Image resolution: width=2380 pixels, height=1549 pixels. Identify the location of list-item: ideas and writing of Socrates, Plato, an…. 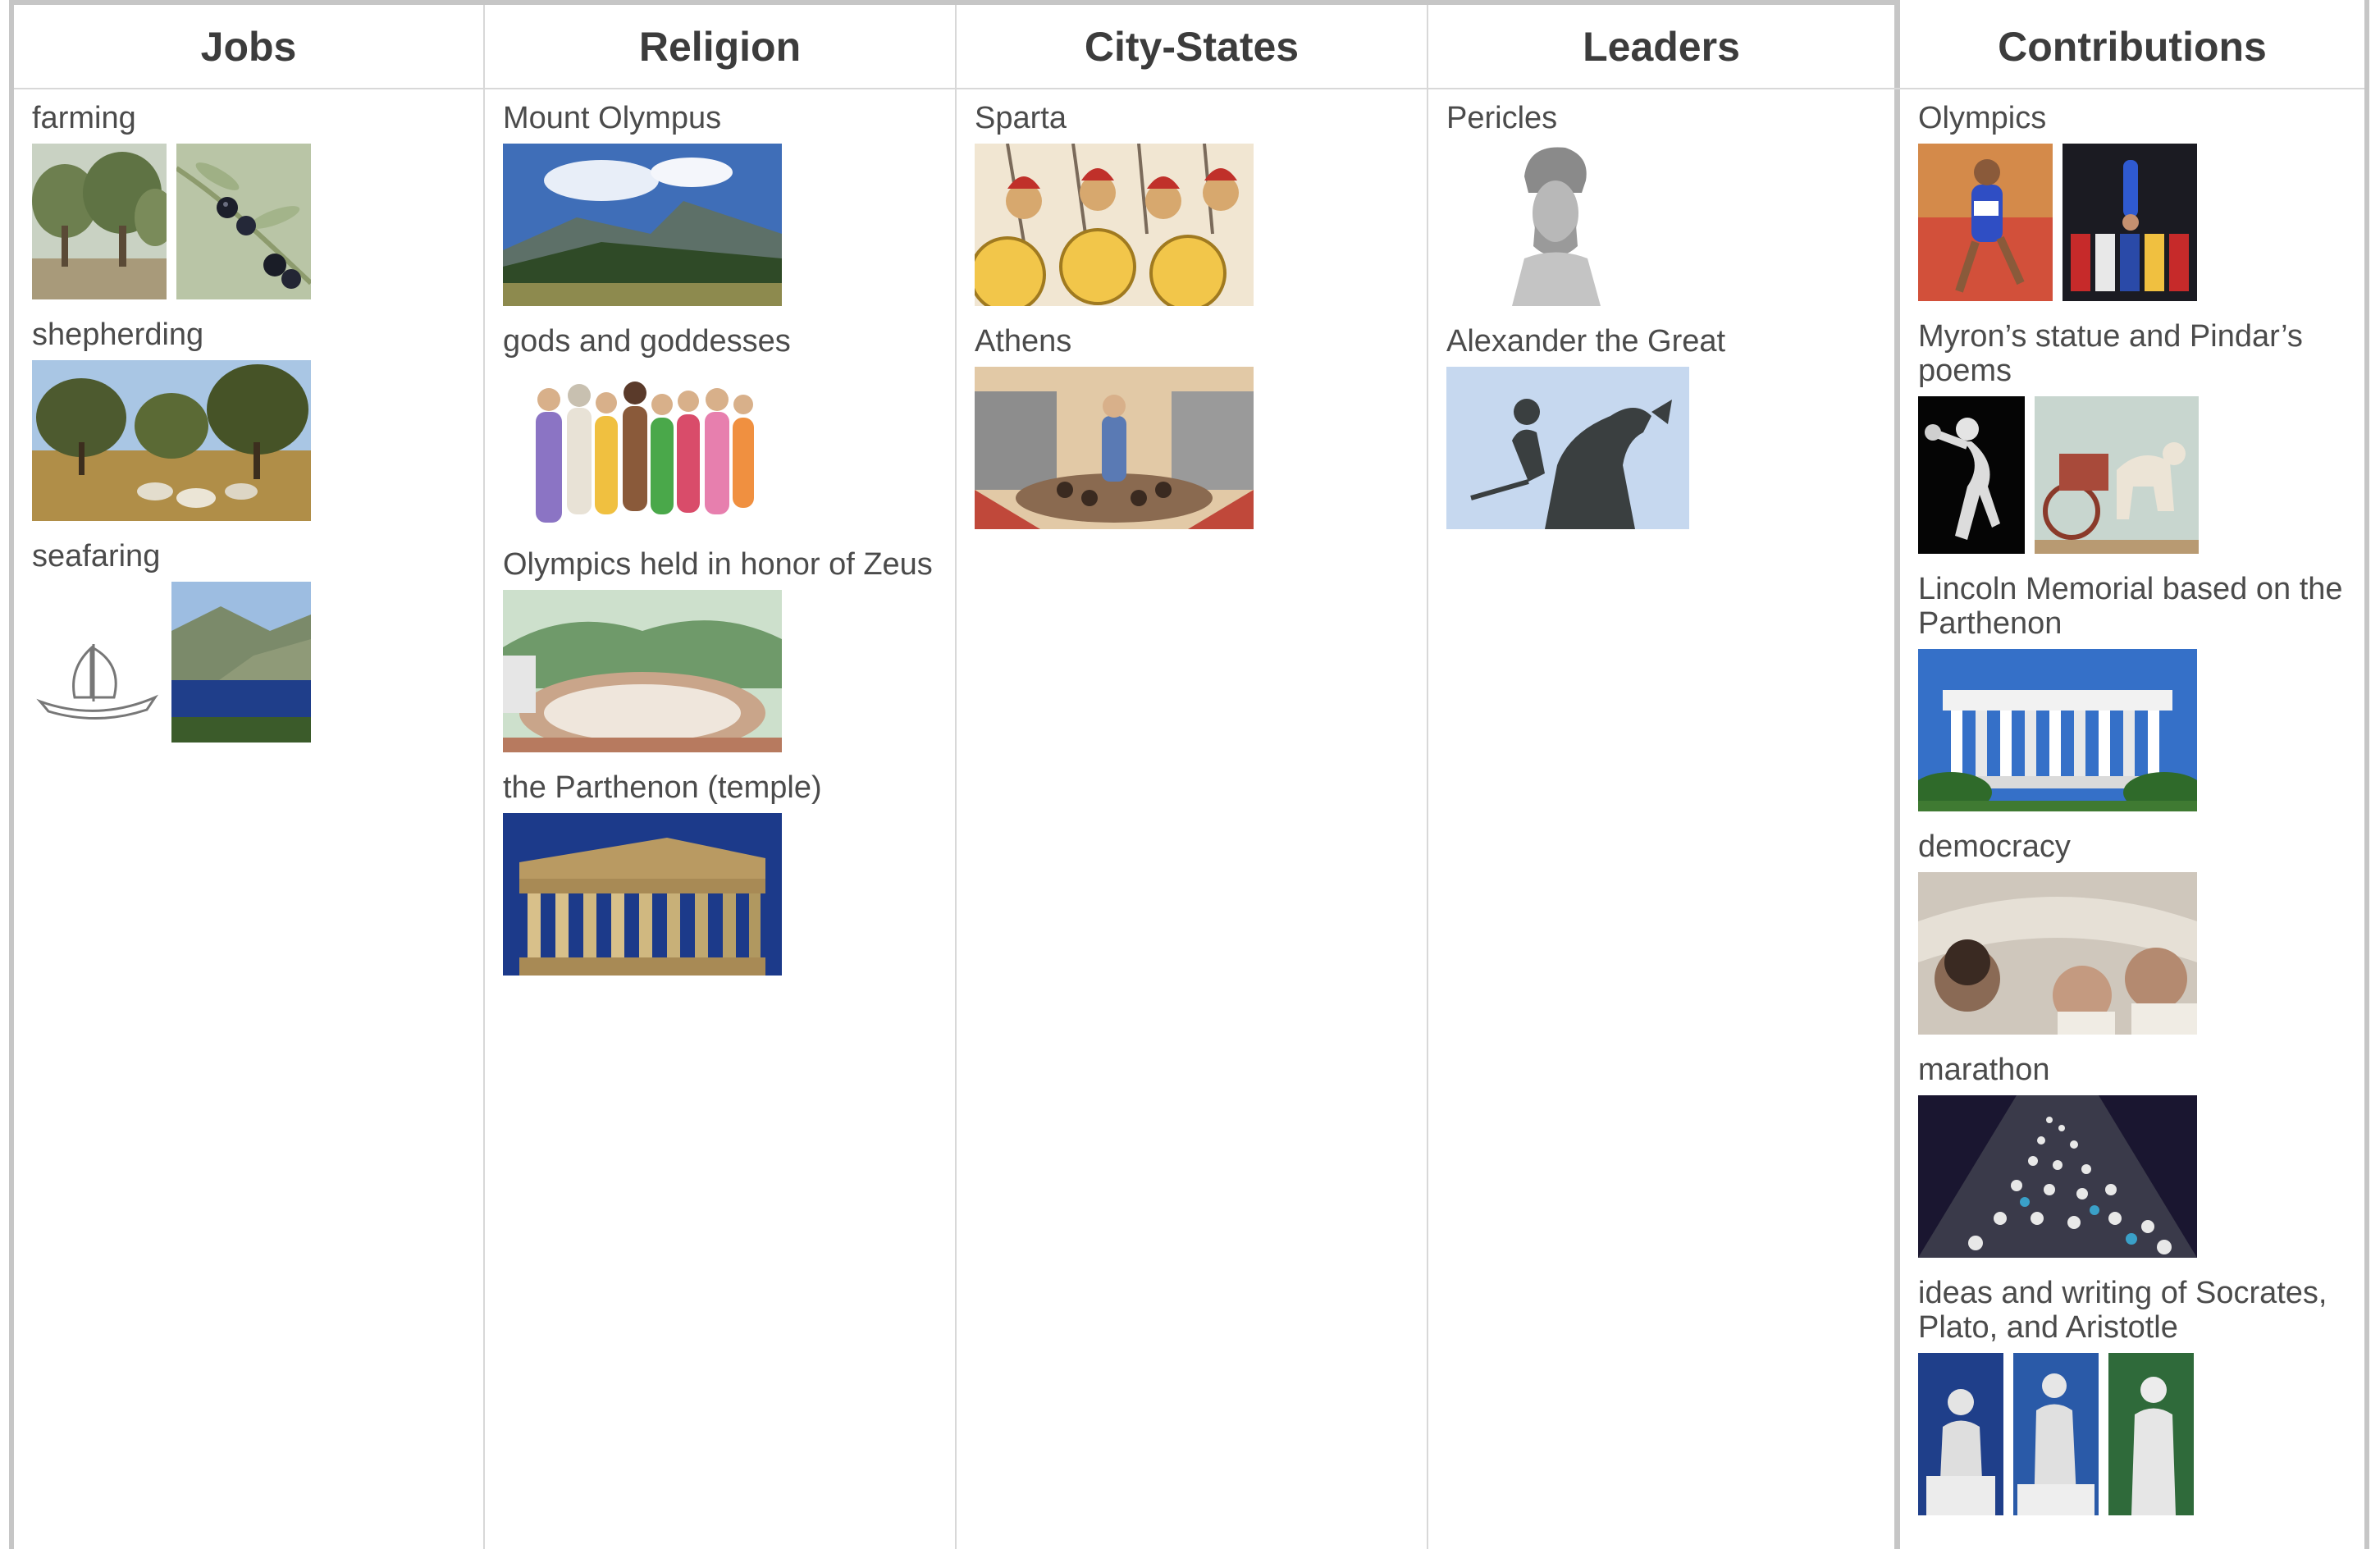
(2141, 1396).